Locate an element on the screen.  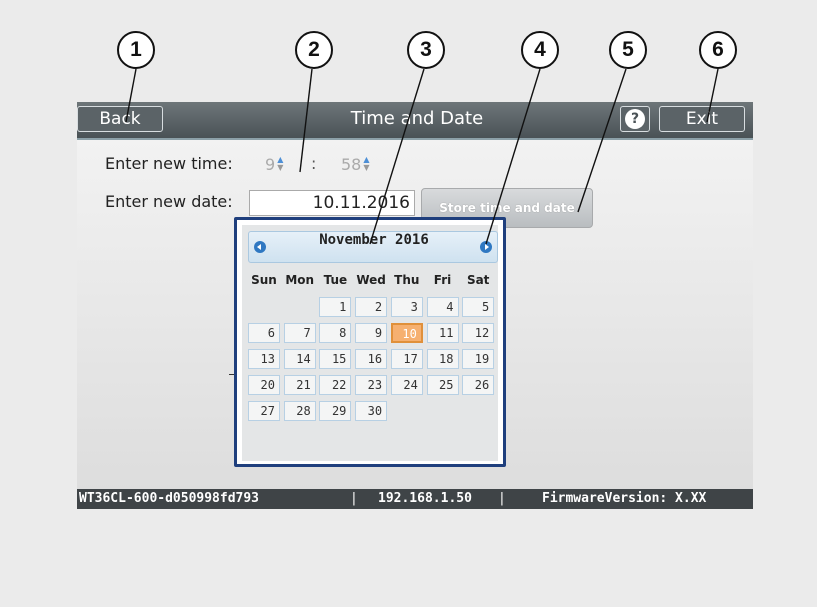
calendar-day: 11 is located at coordinates (442, 333).